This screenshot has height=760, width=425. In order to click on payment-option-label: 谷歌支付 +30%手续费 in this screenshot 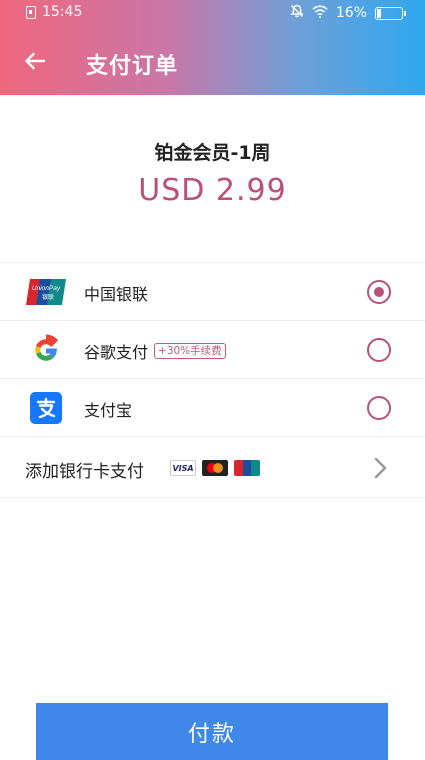, I will do `click(155, 351)`.